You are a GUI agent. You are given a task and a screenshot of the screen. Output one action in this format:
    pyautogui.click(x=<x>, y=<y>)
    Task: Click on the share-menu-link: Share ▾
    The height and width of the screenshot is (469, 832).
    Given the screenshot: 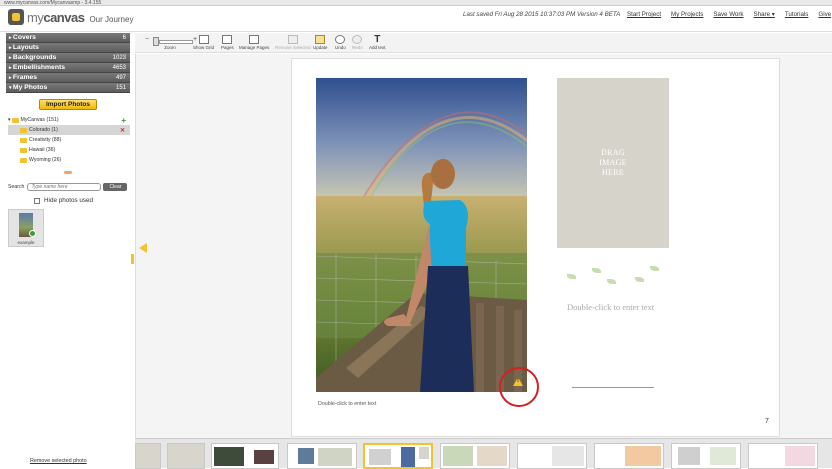 What is the action you would take?
    pyautogui.click(x=764, y=14)
    